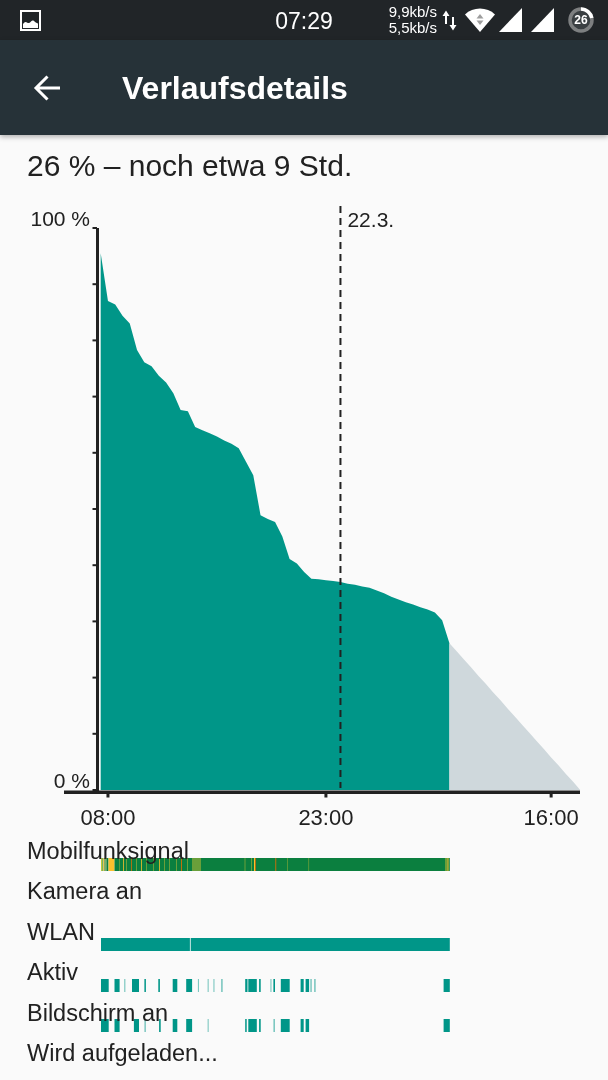 The width and height of the screenshot is (608, 1080). What do you see at coordinates (326, 817) in the screenshot?
I see `x-tick-label: 23:00` at bounding box center [326, 817].